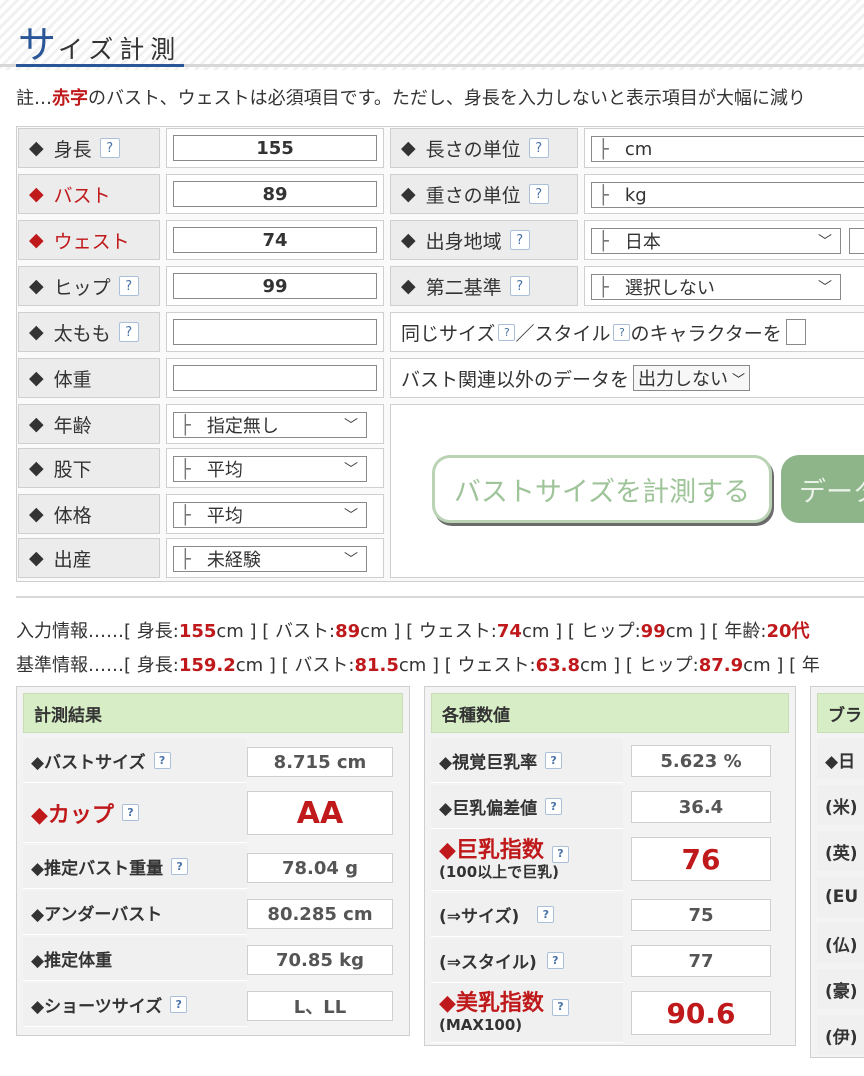 Image resolution: width=864 pixels, height=1076 pixels. I want to click on bra-row: (仏), so click(840, 943).